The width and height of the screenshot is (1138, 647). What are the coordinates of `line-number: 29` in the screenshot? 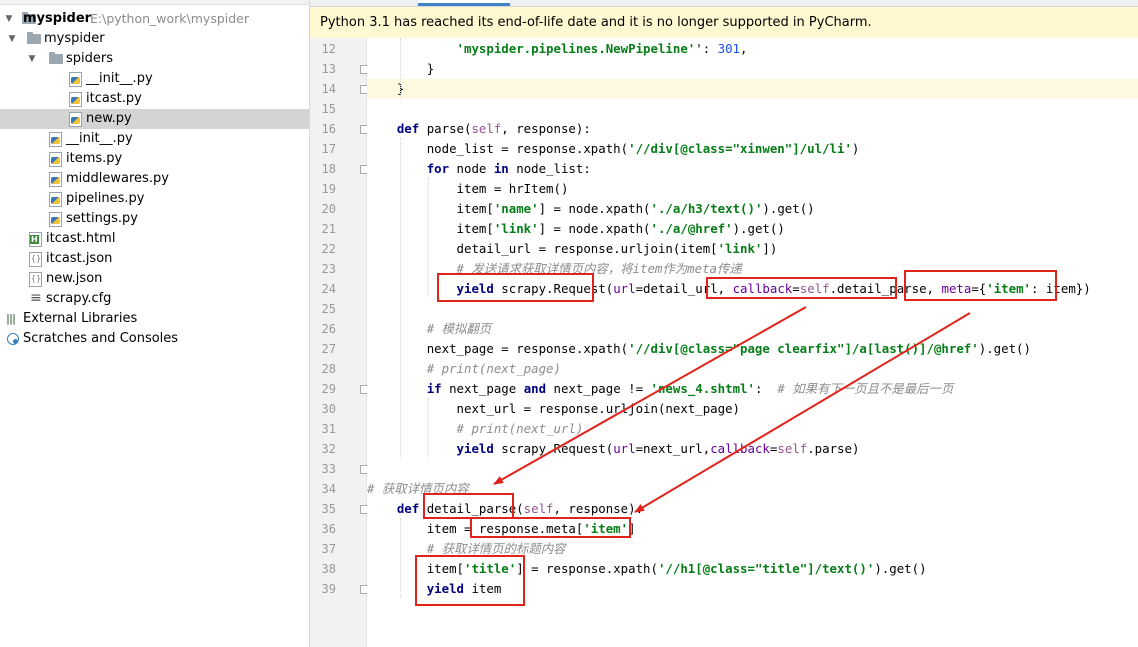 It's located at (328, 389).